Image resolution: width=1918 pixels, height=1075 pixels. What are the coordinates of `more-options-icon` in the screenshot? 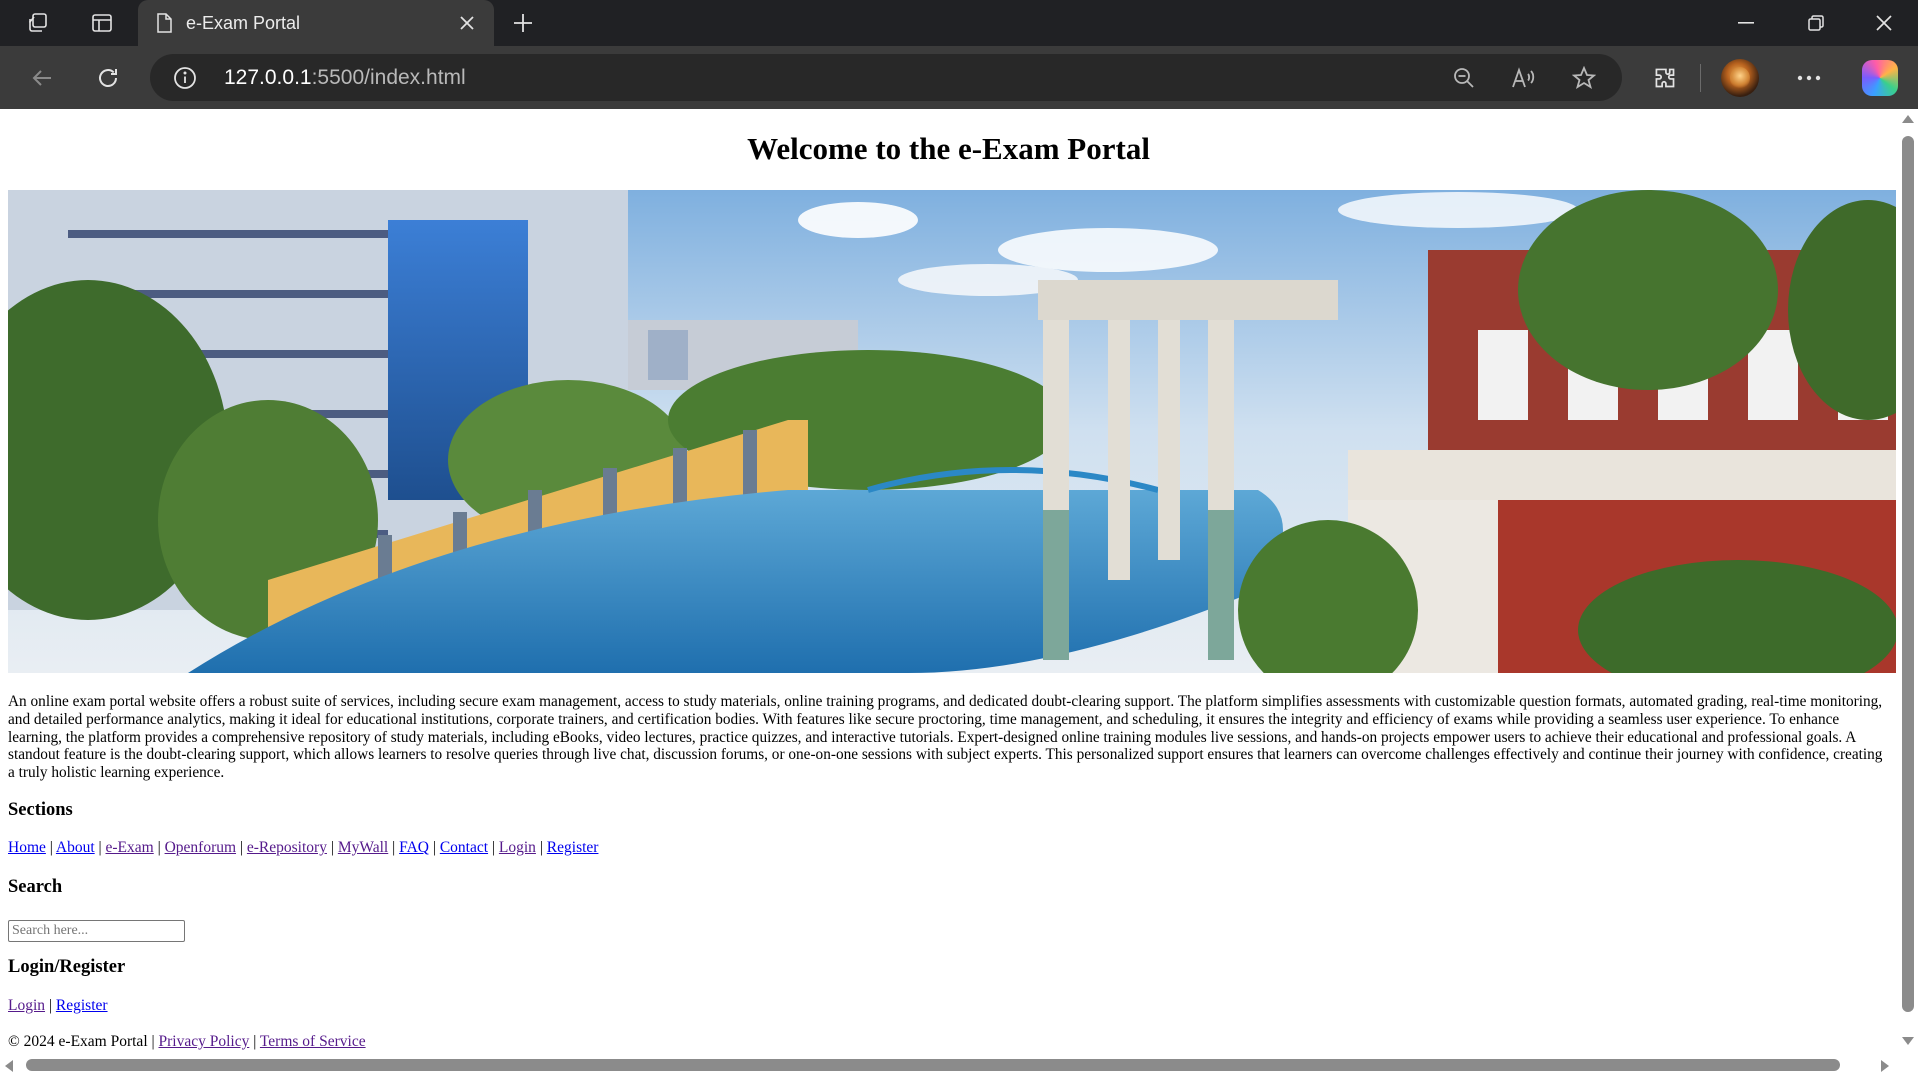 It's located at (1809, 78).